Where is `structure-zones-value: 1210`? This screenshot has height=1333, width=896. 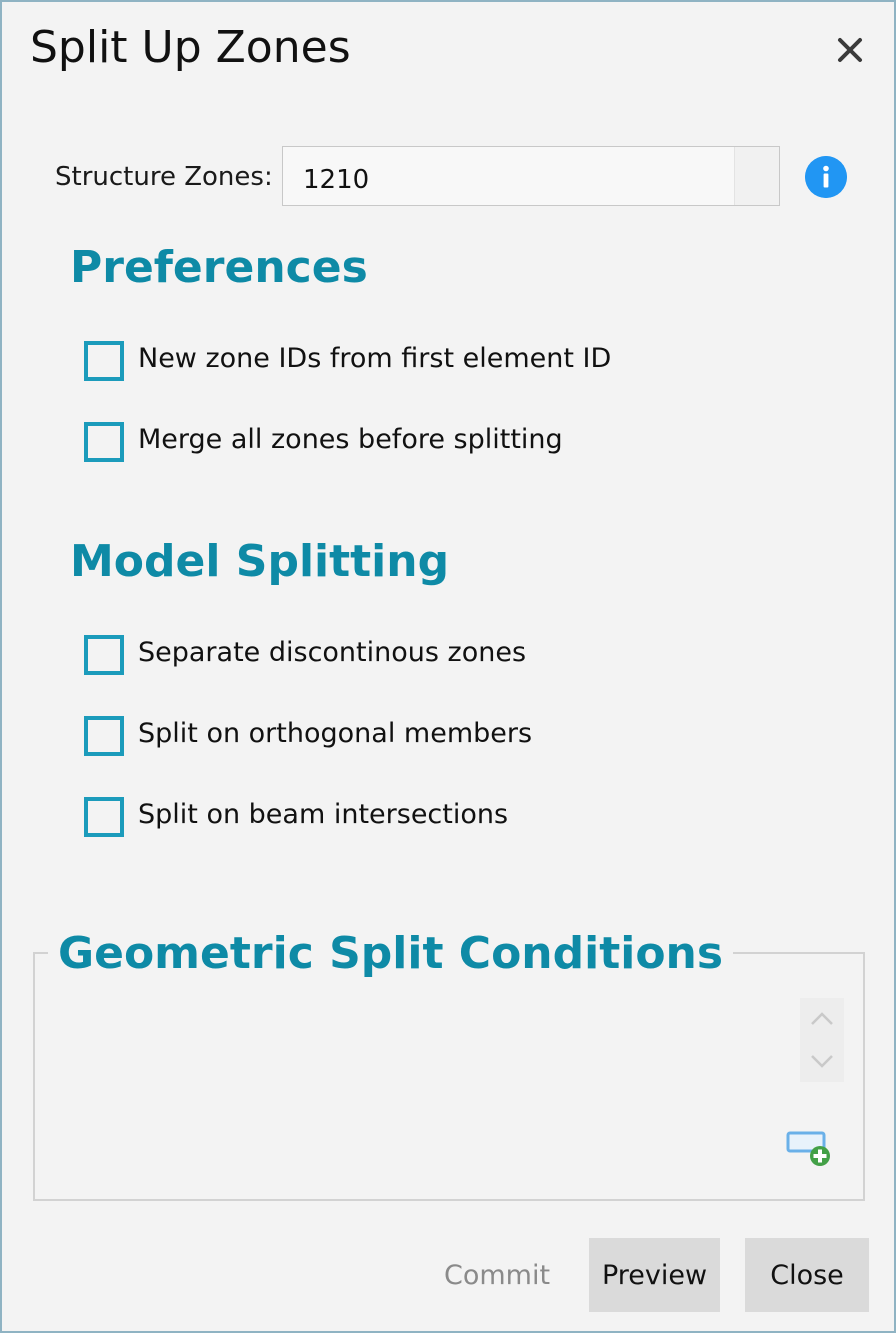 structure-zones-value: 1210 is located at coordinates (336, 180).